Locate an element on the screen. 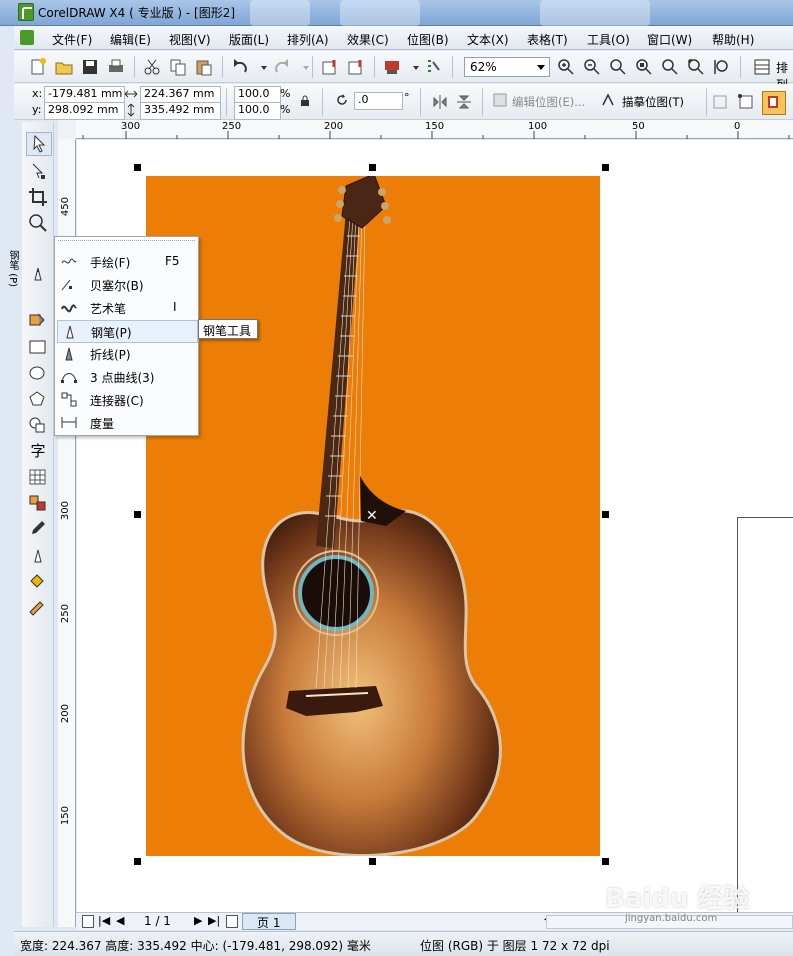 The width and height of the screenshot is (793, 956). print-icon is located at coordinates (116, 67).